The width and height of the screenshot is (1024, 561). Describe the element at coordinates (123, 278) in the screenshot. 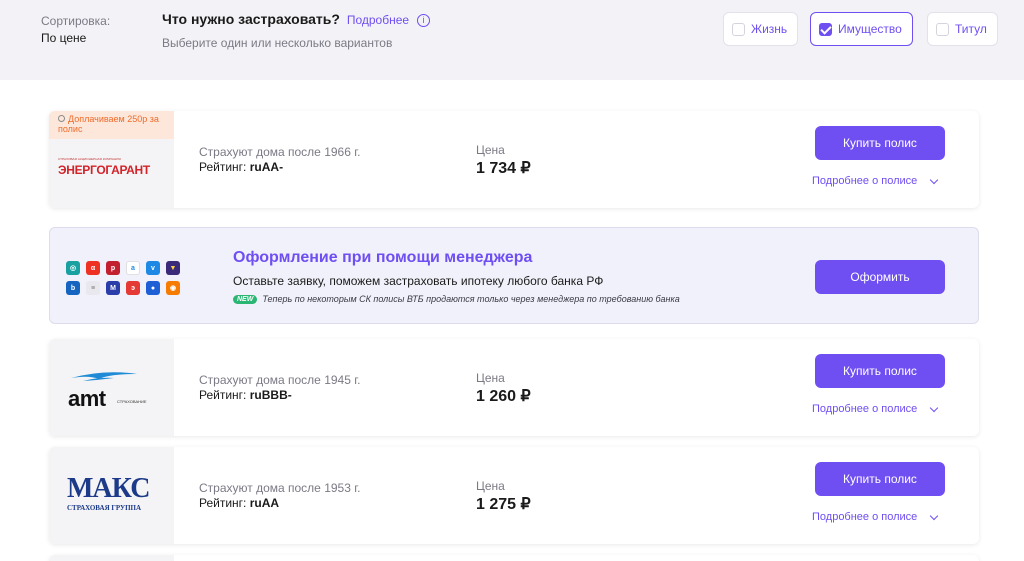

I see `insurer-logos: ◎ α p a v ▼ b ≡ M э ● ◉` at that location.